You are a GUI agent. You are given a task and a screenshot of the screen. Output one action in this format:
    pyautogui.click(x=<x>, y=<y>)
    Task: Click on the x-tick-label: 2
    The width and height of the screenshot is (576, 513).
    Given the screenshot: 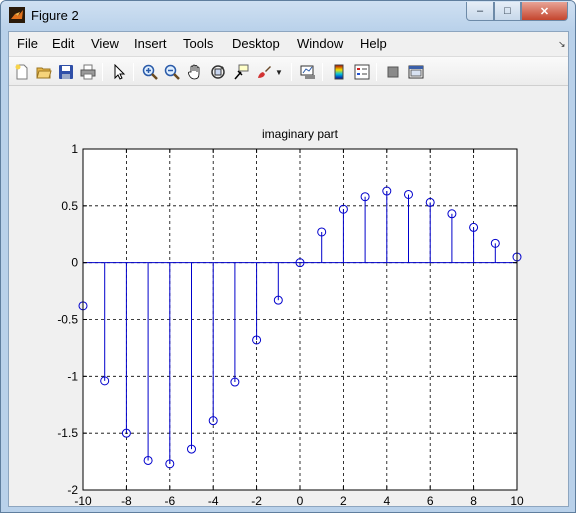 What is the action you would take?
    pyautogui.click(x=343, y=500)
    